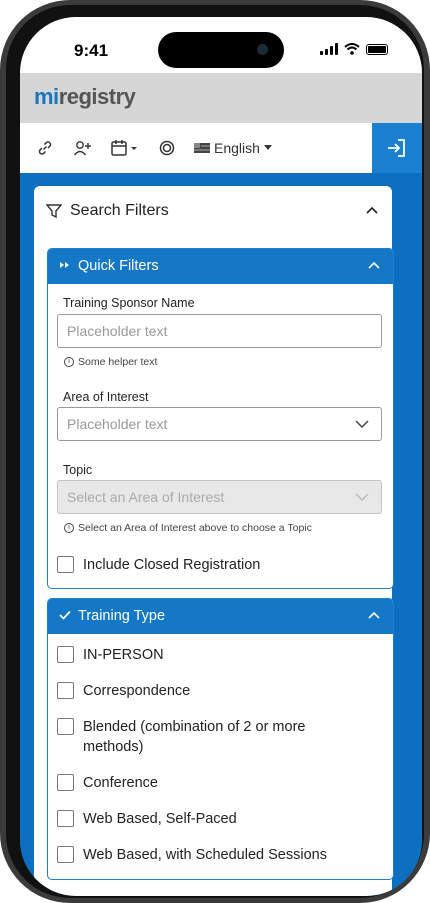 The height and width of the screenshot is (903, 430). I want to click on training-type-option: Correspondence, so click(217, 691).